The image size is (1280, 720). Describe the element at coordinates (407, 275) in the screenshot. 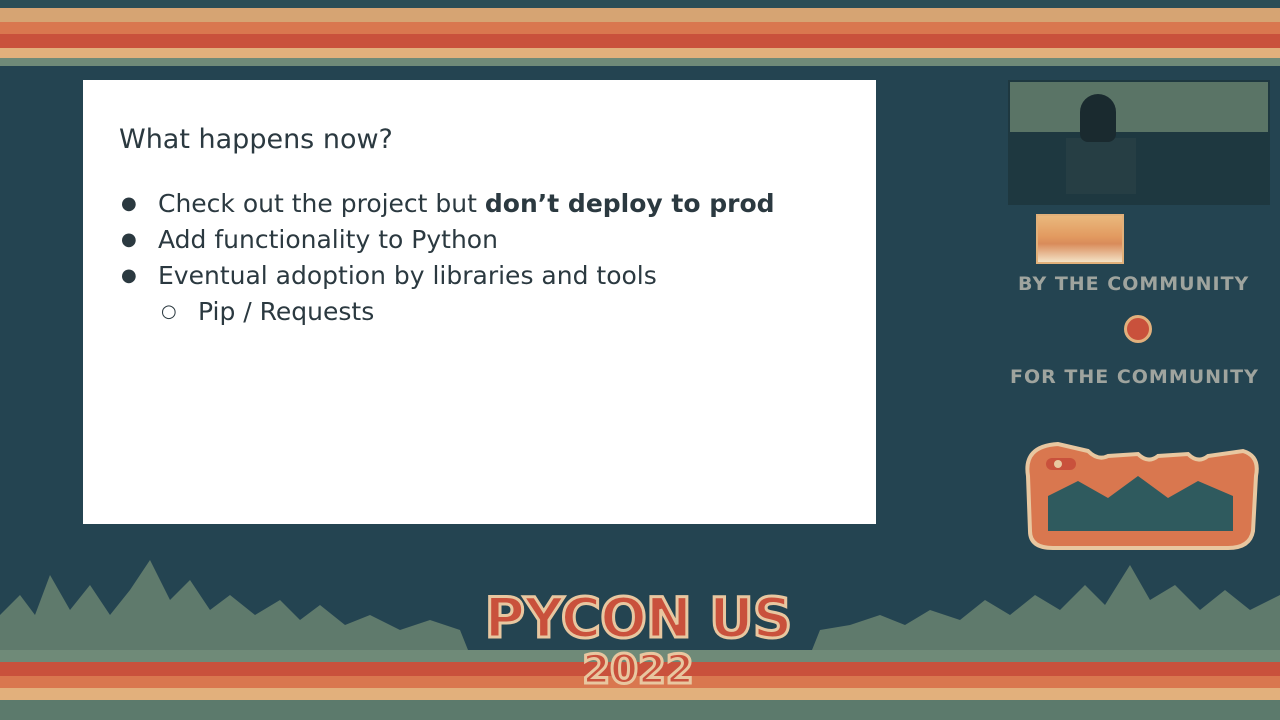

I see `bullet-text: Eventual adoption by libraries and tools` at that location.